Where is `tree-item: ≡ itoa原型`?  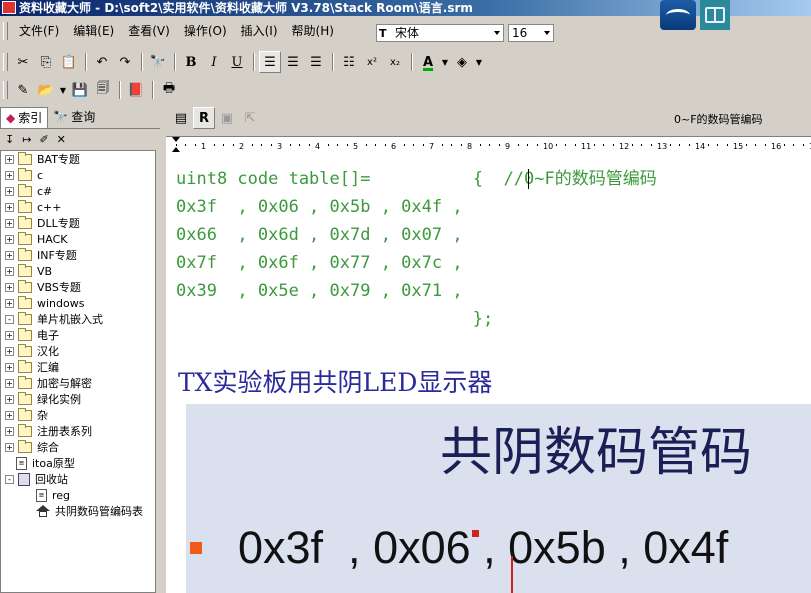 tree-item: ≡ itoa原型 is located at coordinates (78, 463).